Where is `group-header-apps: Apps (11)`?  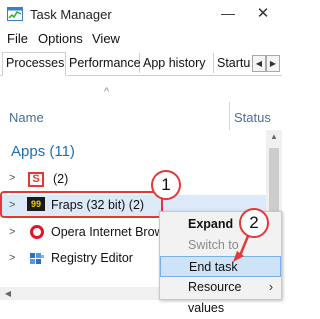
group-header-apps: Apps (11) is located at coordinates (43, 151).